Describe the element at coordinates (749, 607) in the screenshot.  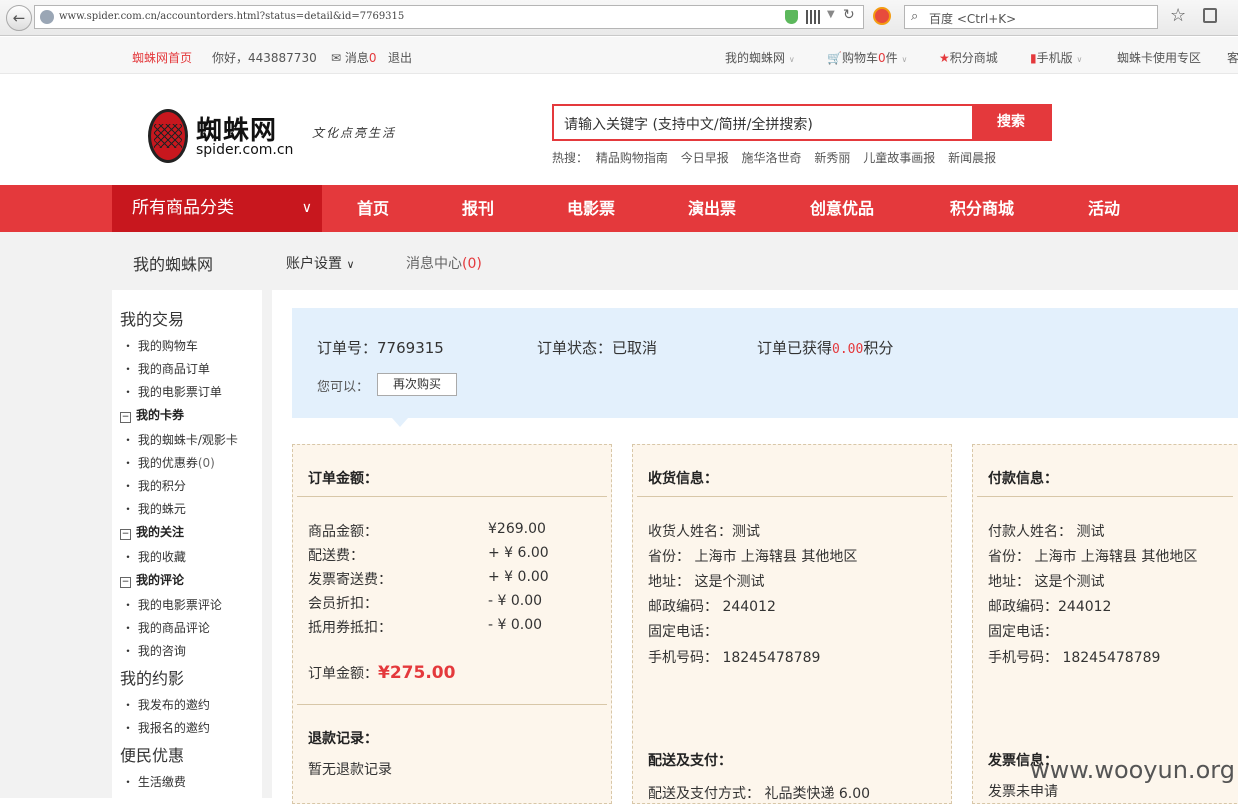
I see `info-value: 244012` at that location.